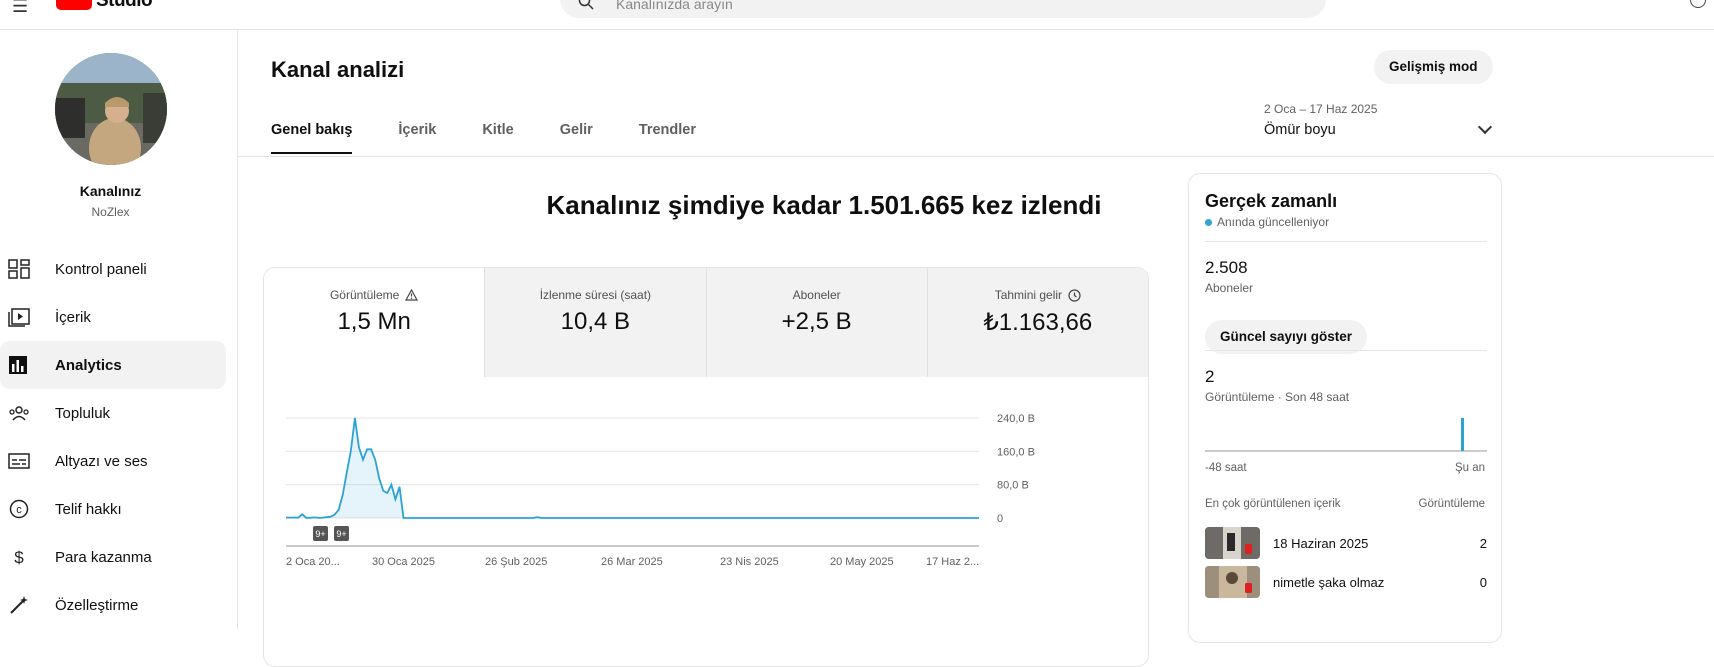 Image resolution: width=1714 pixels, height=667 pixels. What do you see at coordinates (19, 461) in the screenshot?
I see `subtitles-icon` at bounding box center [19, 461].